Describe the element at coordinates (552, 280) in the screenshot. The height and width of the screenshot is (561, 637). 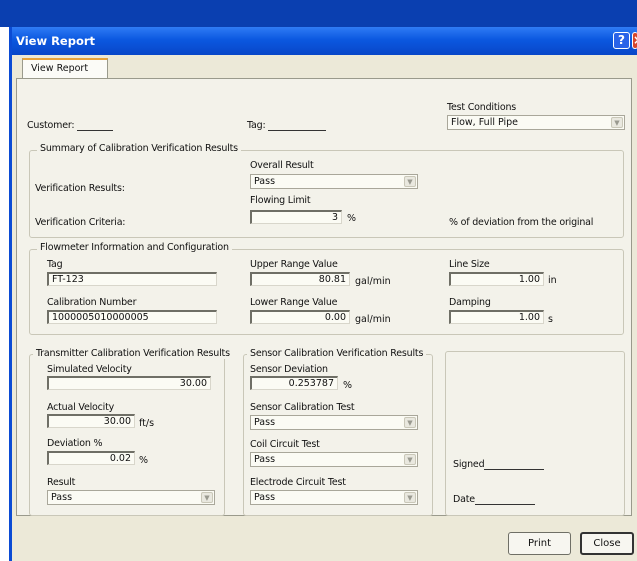
I see `line-size-unit: in` at that location.